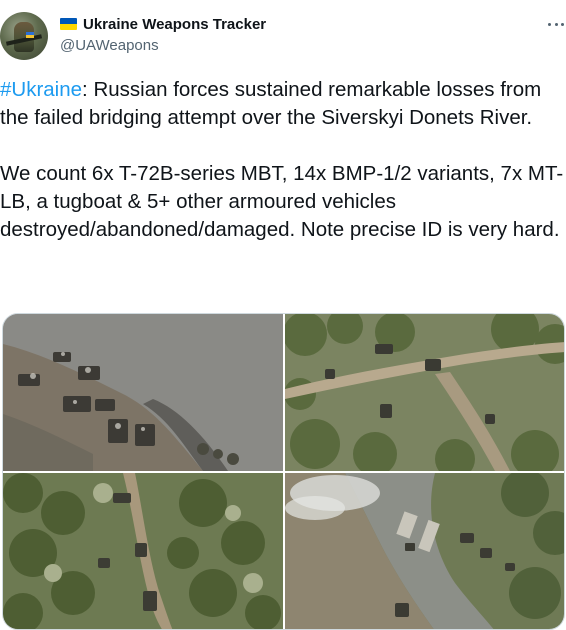 The width and height of the screenshot is (566, 630). Describe the element at coordinates (556, 25) in the screenshot. I see `more-options-icon` at that location.